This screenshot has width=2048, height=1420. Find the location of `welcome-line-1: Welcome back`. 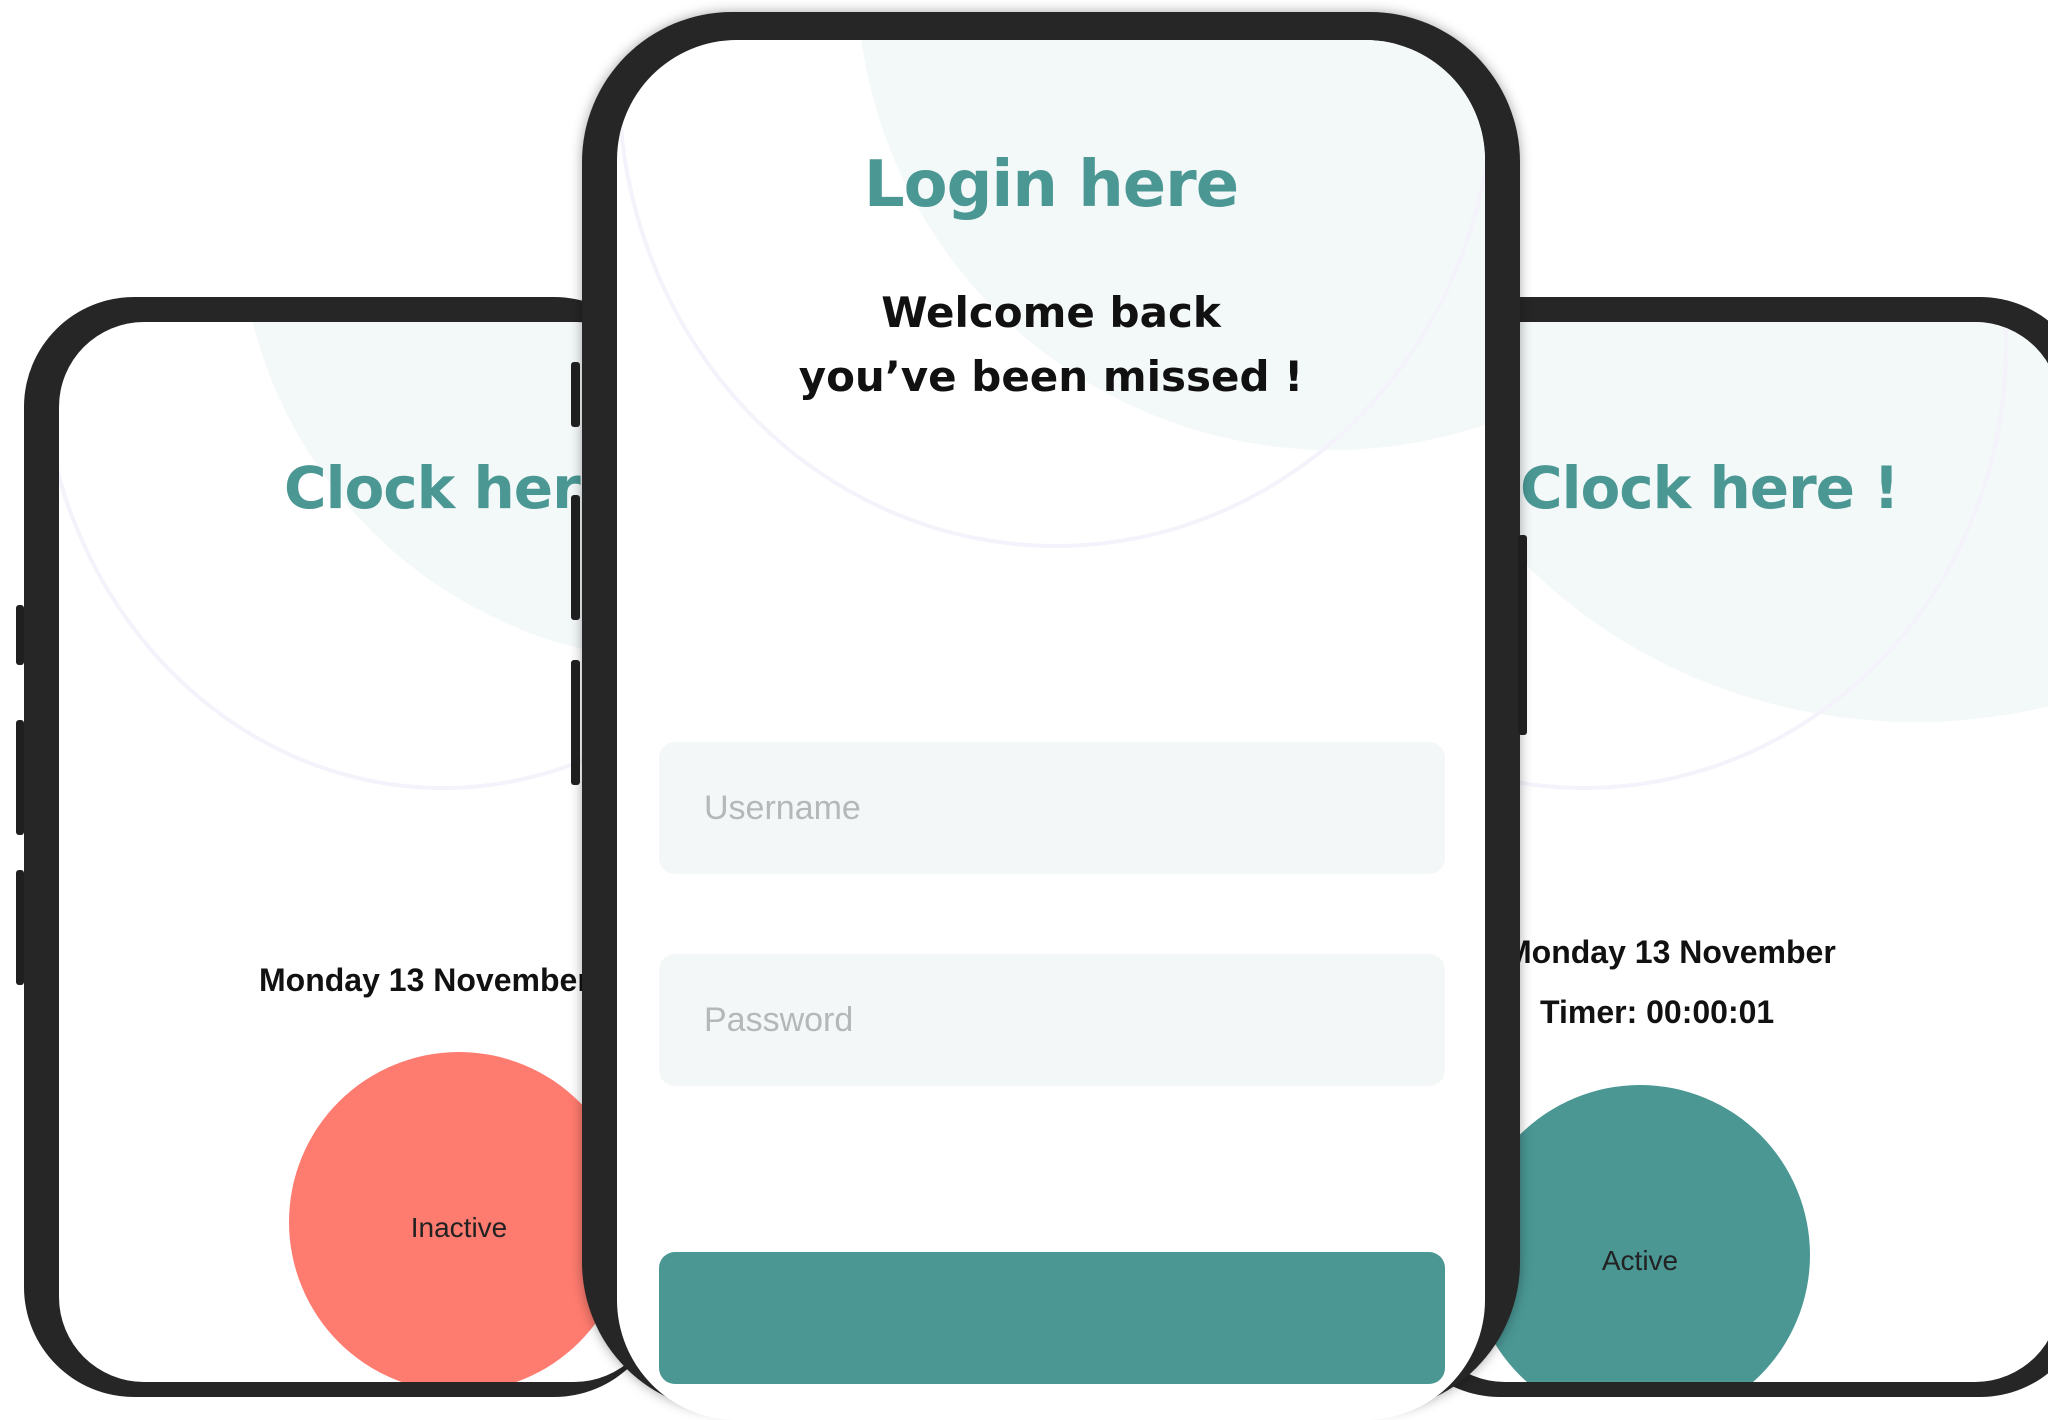

welcome-line-1: Welcome back is located at coordinates (1051, 312).